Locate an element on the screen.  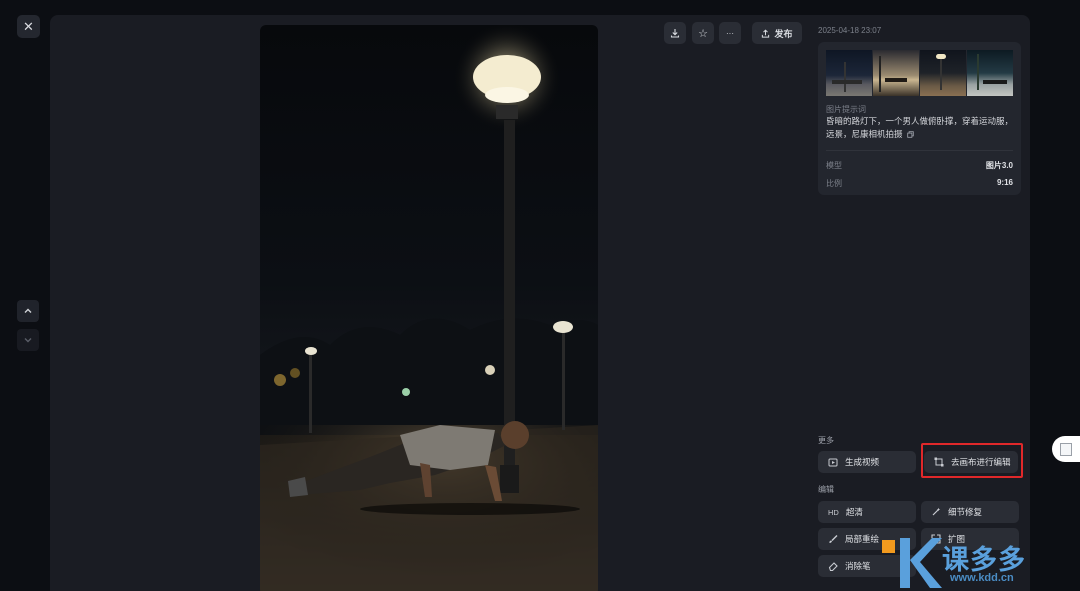
more-section-label: 更多 is located at coordinates (826, 440).